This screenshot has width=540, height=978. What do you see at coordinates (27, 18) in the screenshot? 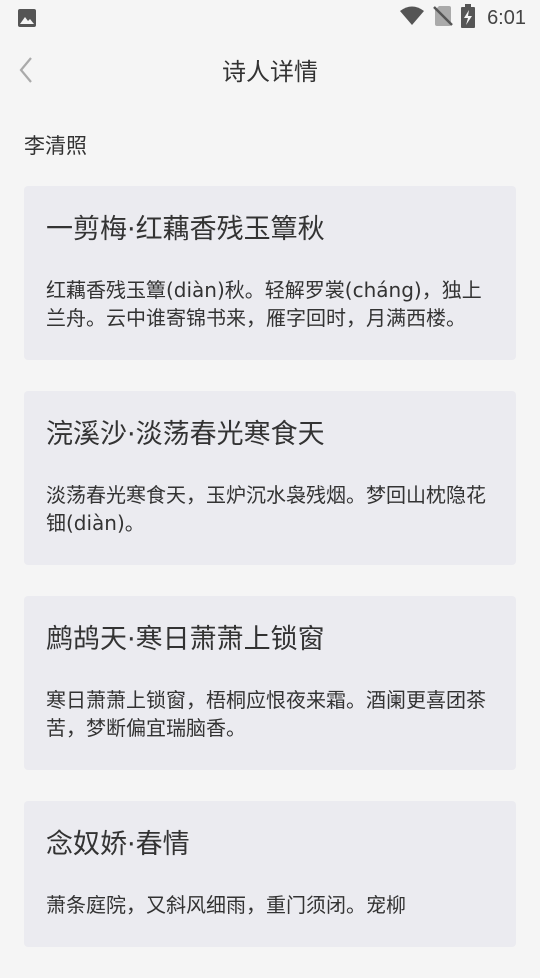
I see `image-icon` at bounding box center [27, 18].